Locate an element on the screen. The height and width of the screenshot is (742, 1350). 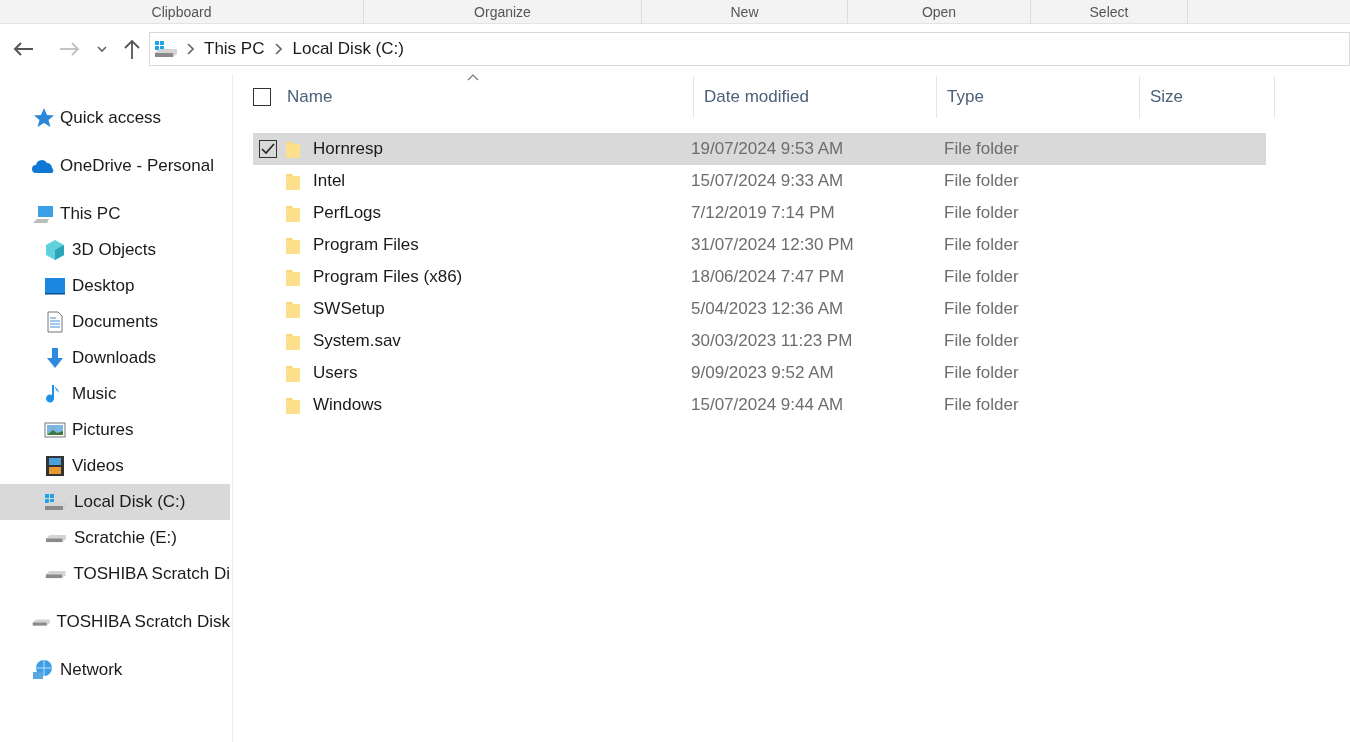
select-all-checkbox is located at coordinates (262, 97).